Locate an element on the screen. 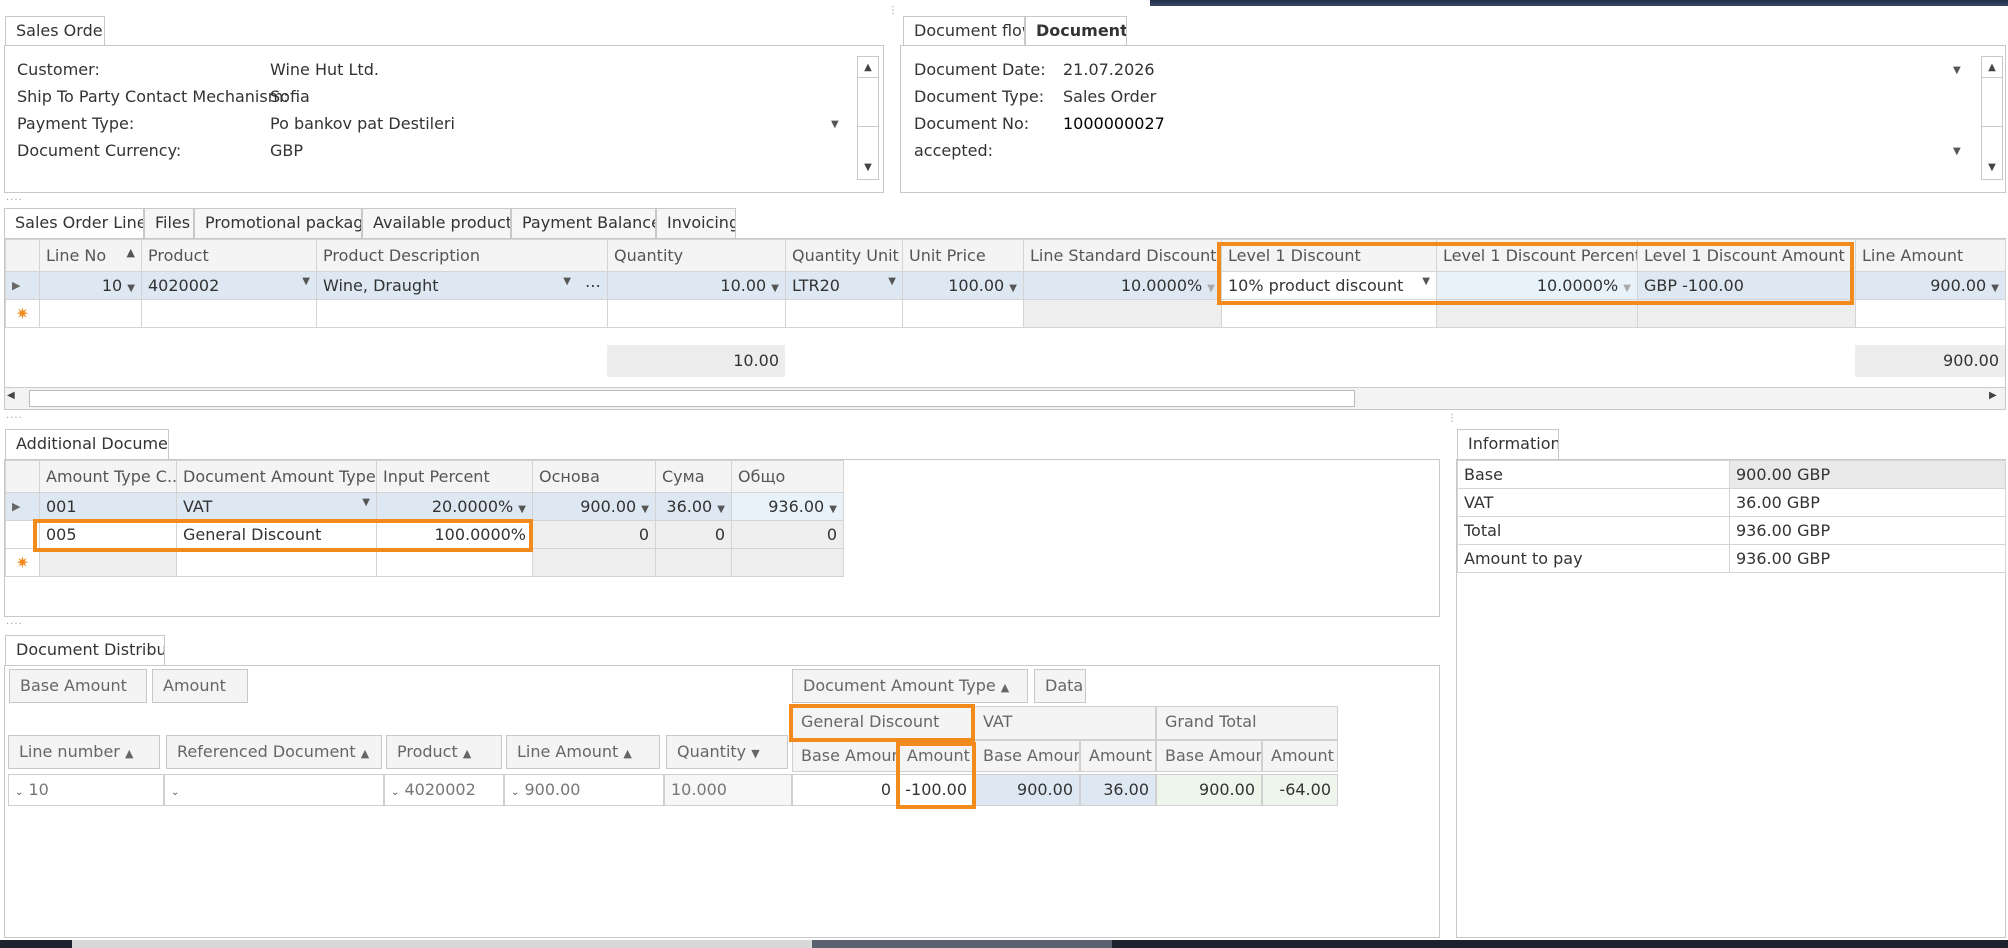 Image resolution: width=2008 pixels, height=948 pixels. scroll-track is located at coordinates (868, 142).